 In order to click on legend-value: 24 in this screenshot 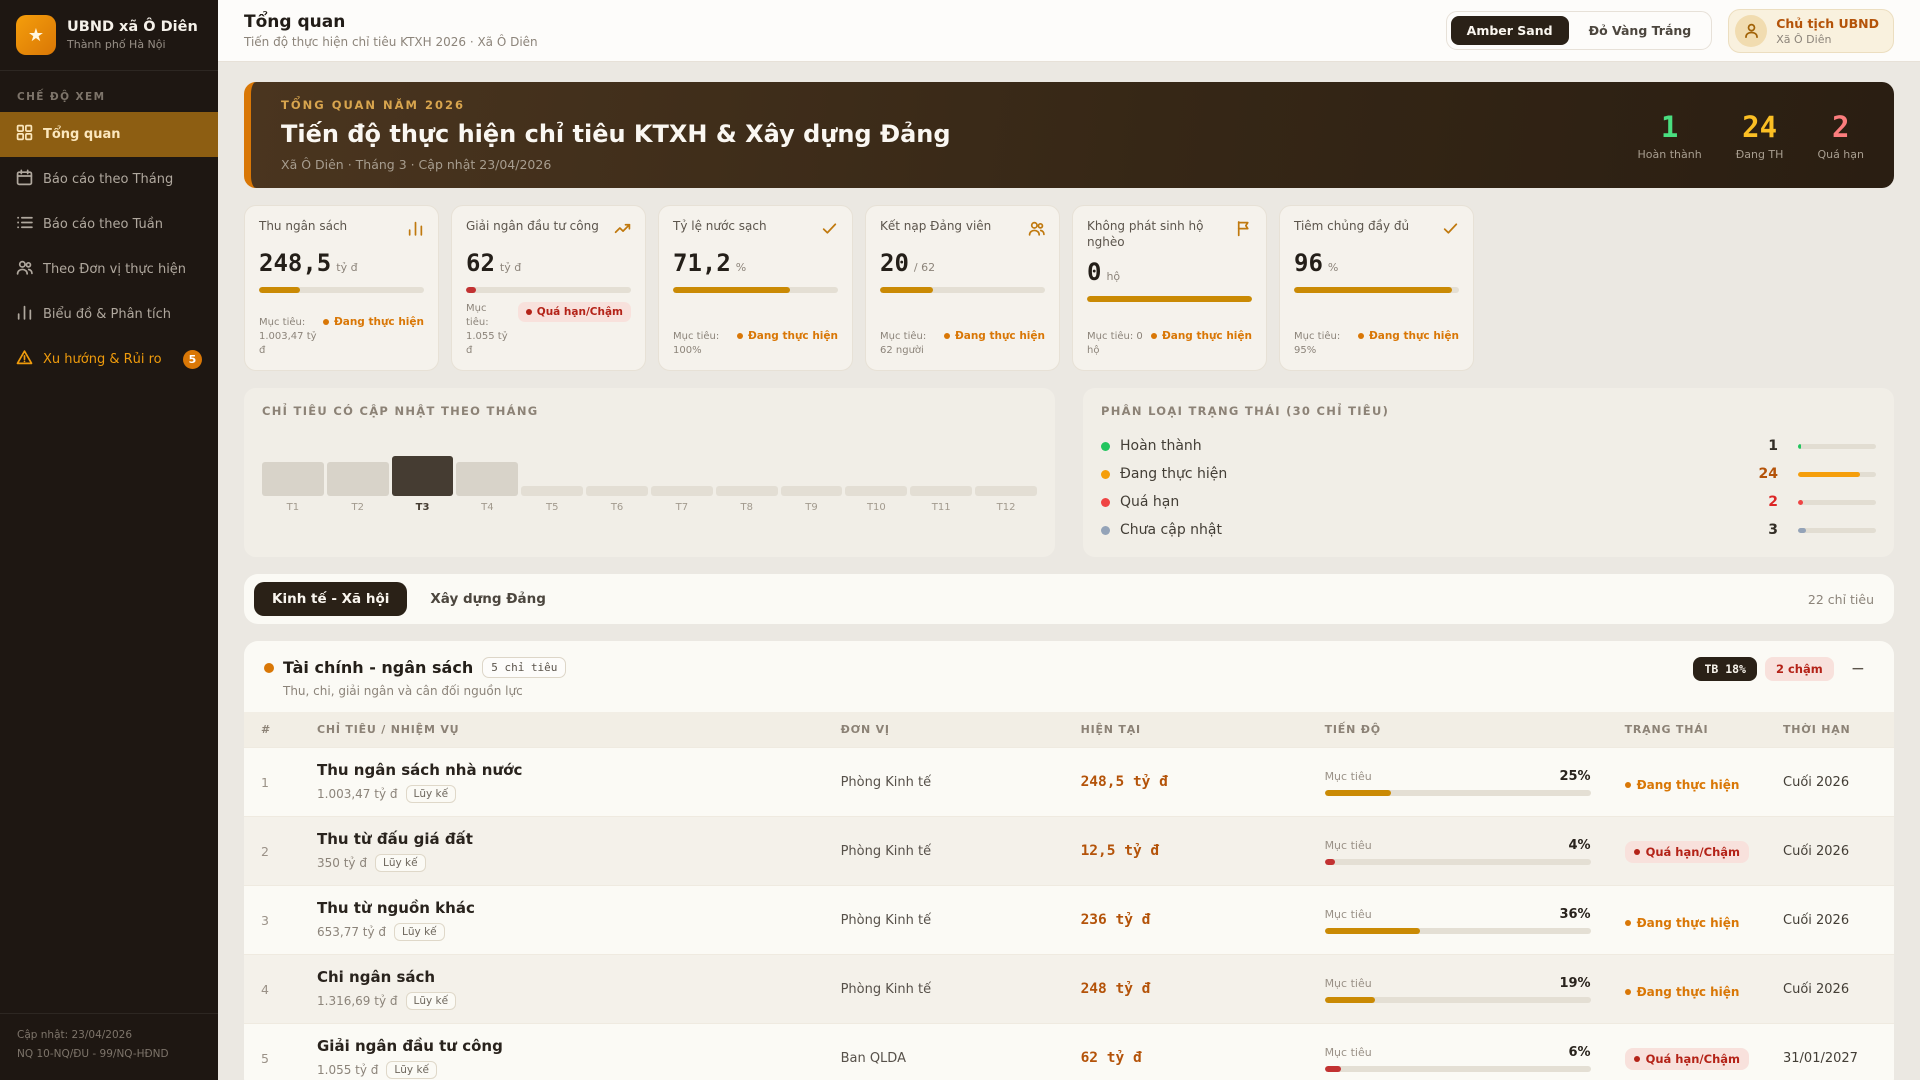, I will do `click(1768, 474)`.